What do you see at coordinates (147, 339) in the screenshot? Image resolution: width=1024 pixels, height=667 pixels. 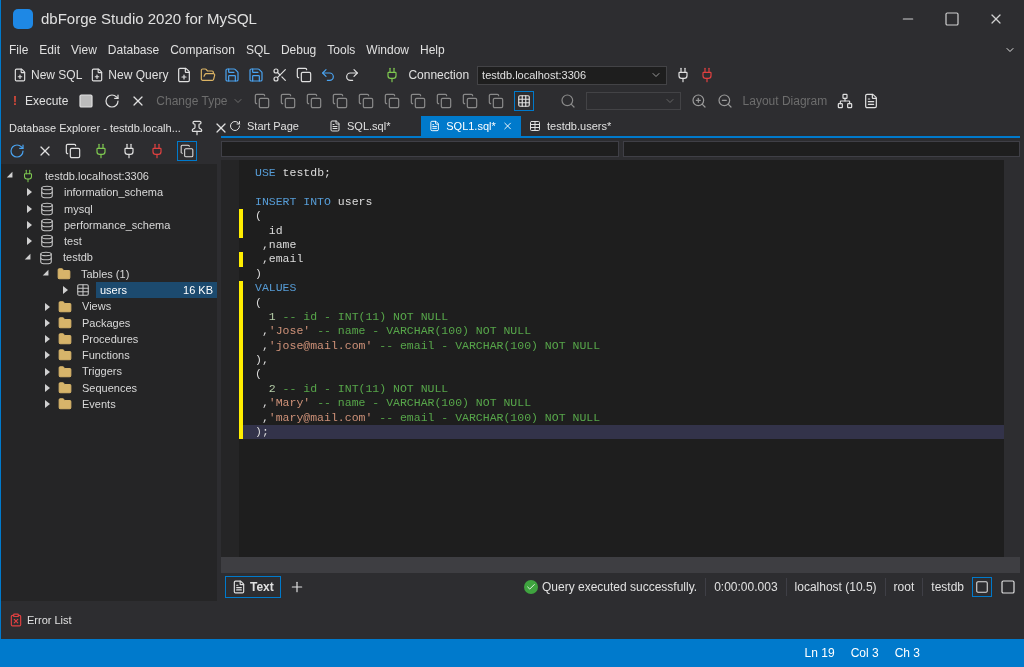 I see `tree-item: Procedures` at bounding box center [147, 339].